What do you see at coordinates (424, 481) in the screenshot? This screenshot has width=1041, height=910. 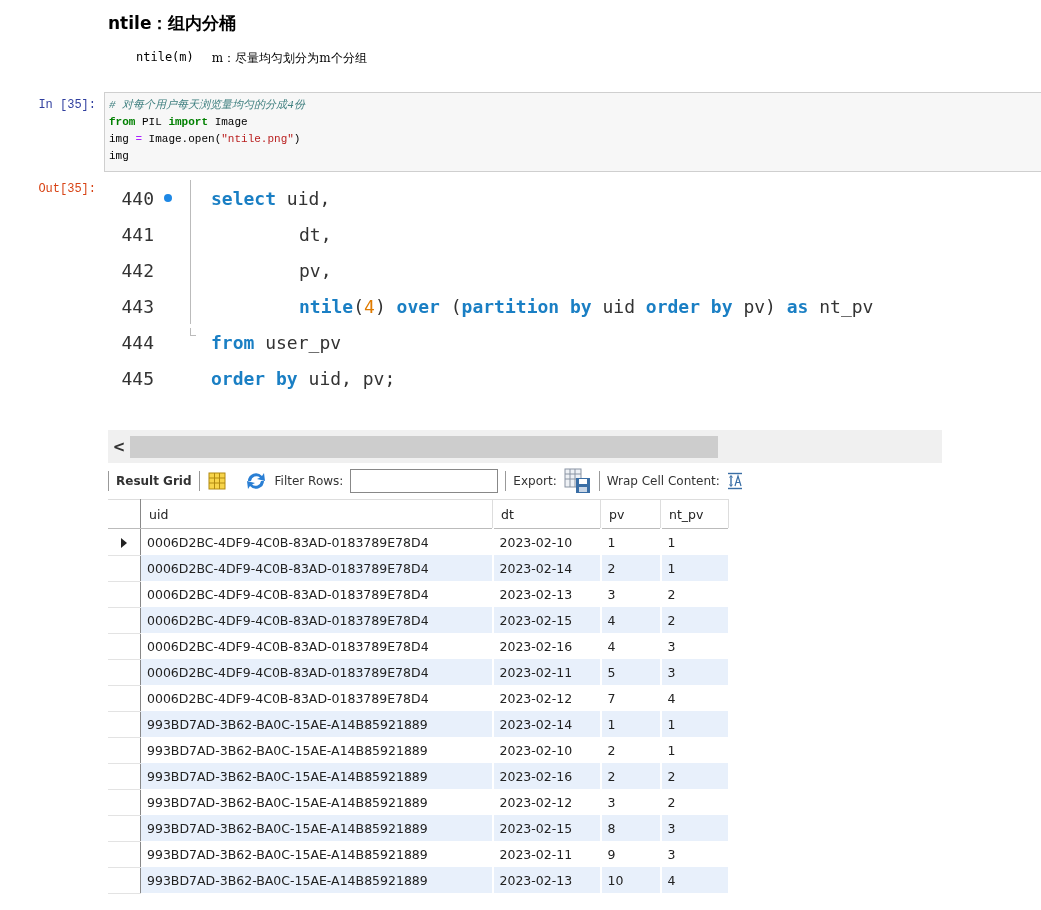 I see `filter-rows-field` at bounding box center [424, 481].